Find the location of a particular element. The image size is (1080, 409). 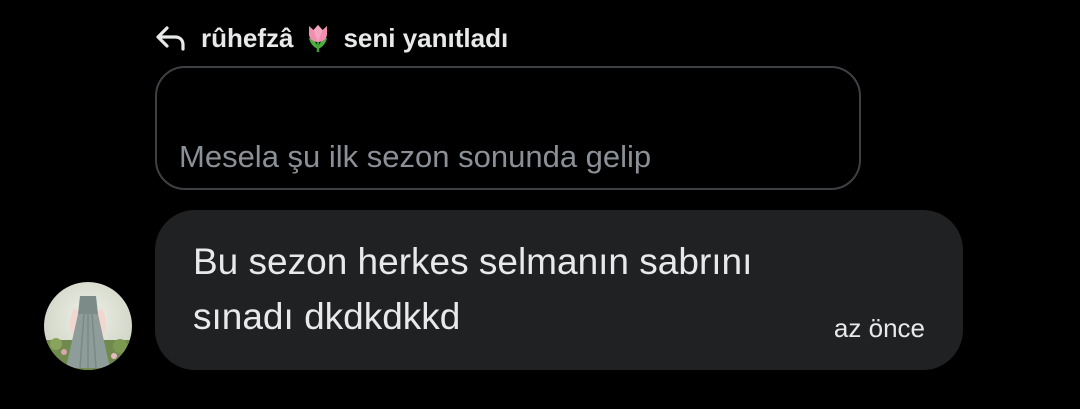

tulip-icon is located at coordinates (318, 38).